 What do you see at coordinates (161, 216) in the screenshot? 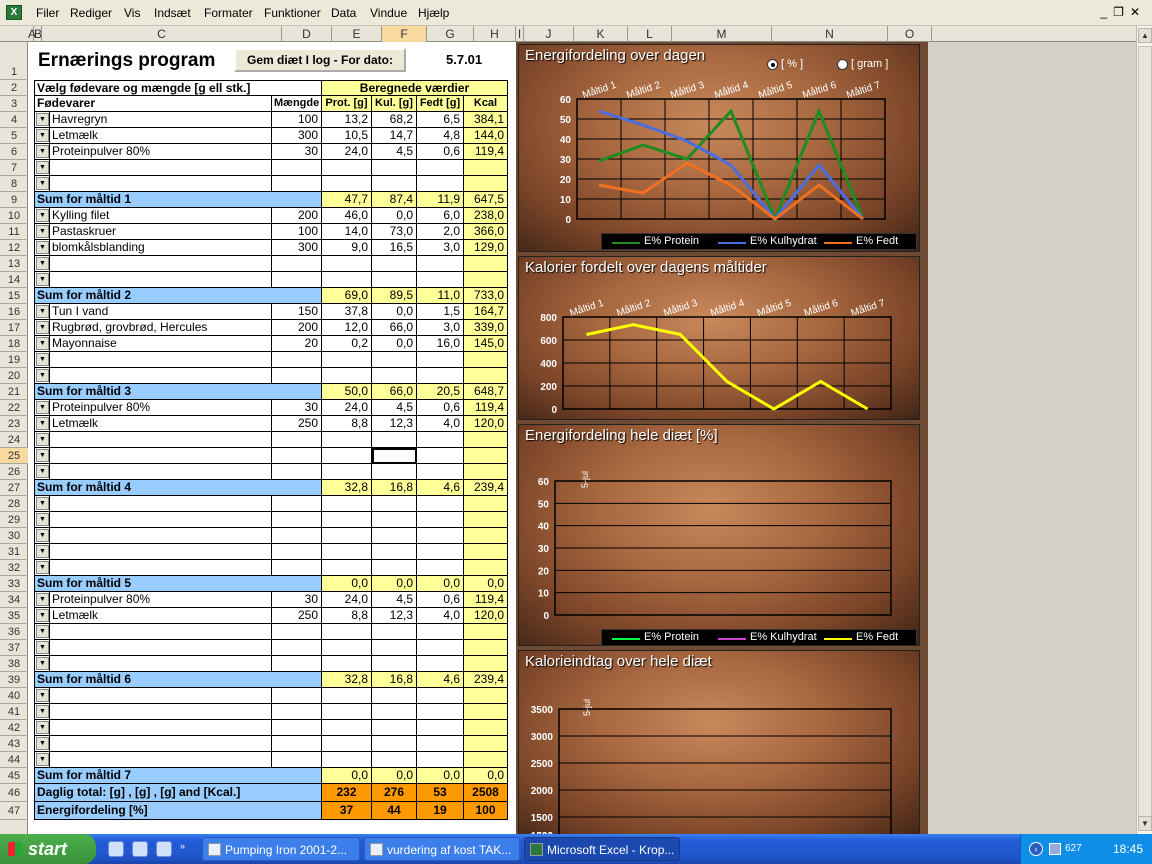
I see `food-name-cell: Kylling filet` at bounding box center [161, 216].